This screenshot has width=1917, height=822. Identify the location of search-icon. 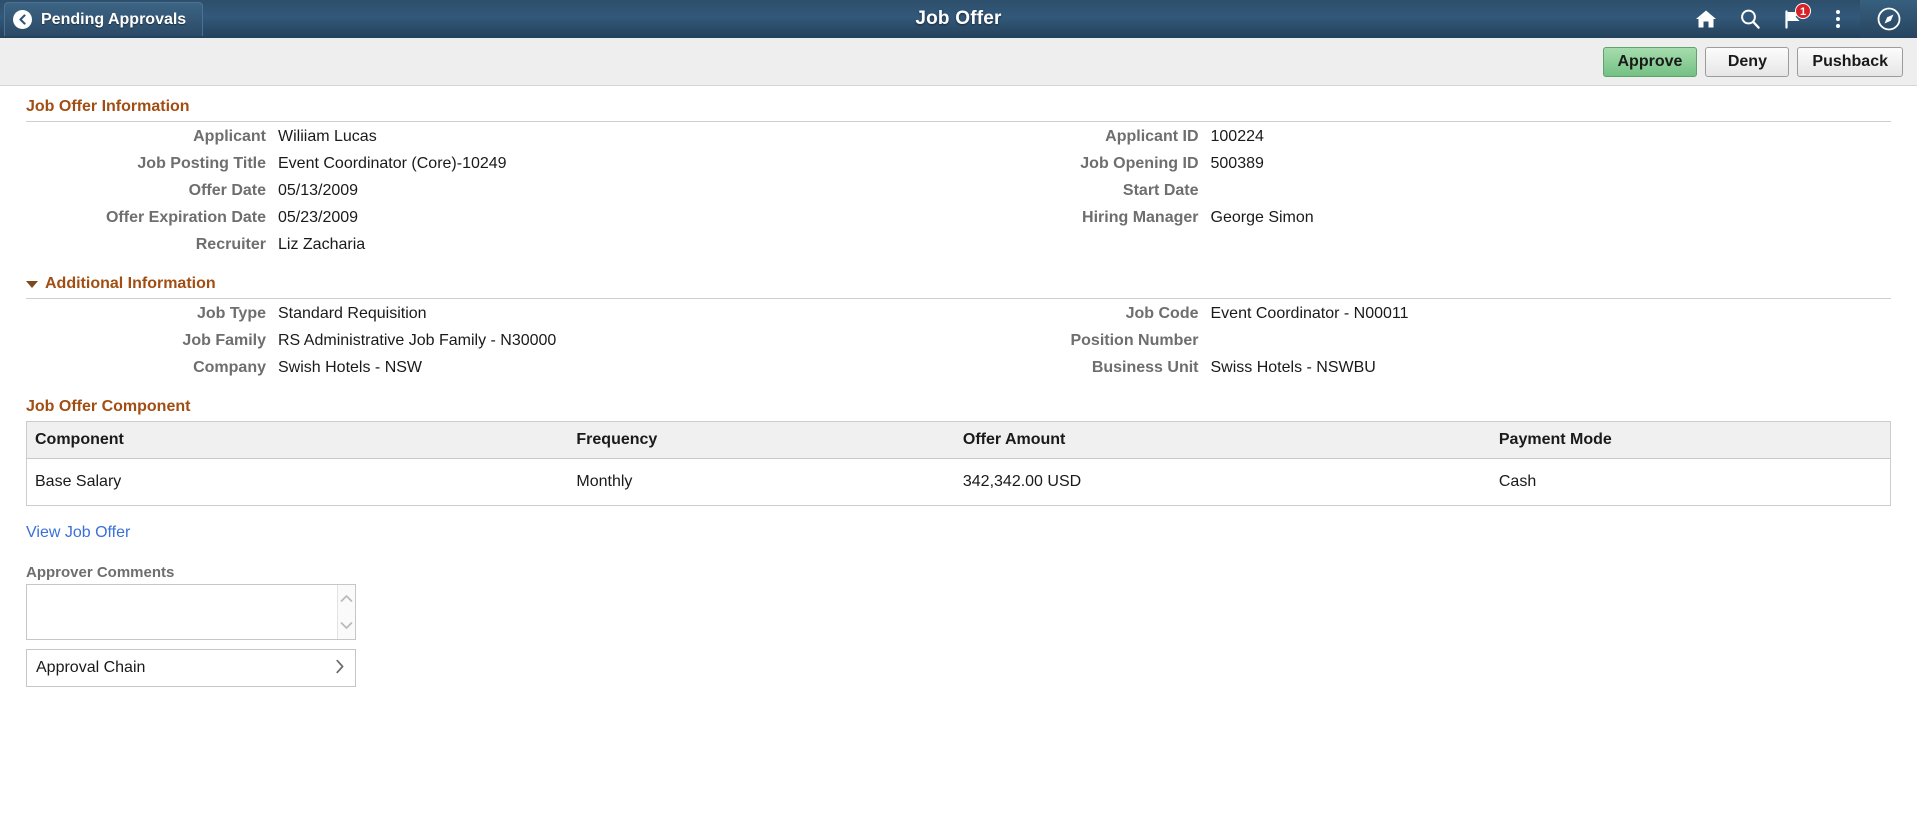
(1750, 19).